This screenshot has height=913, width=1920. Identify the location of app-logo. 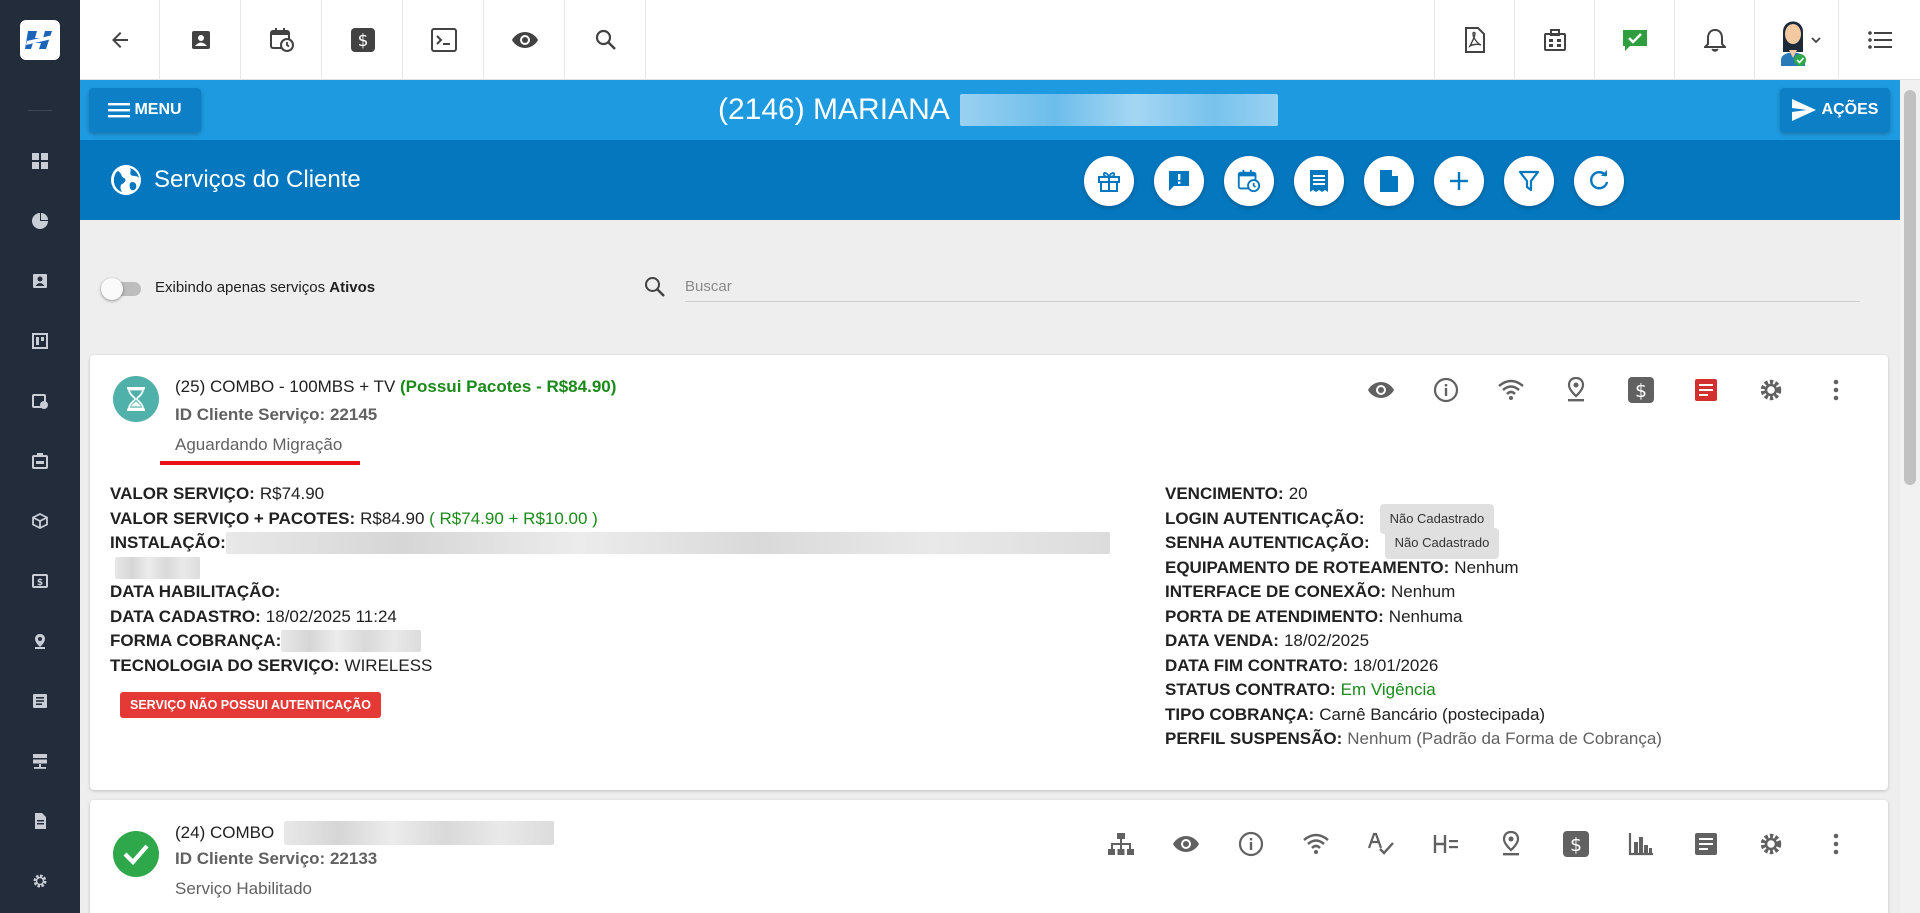
(40, 40).